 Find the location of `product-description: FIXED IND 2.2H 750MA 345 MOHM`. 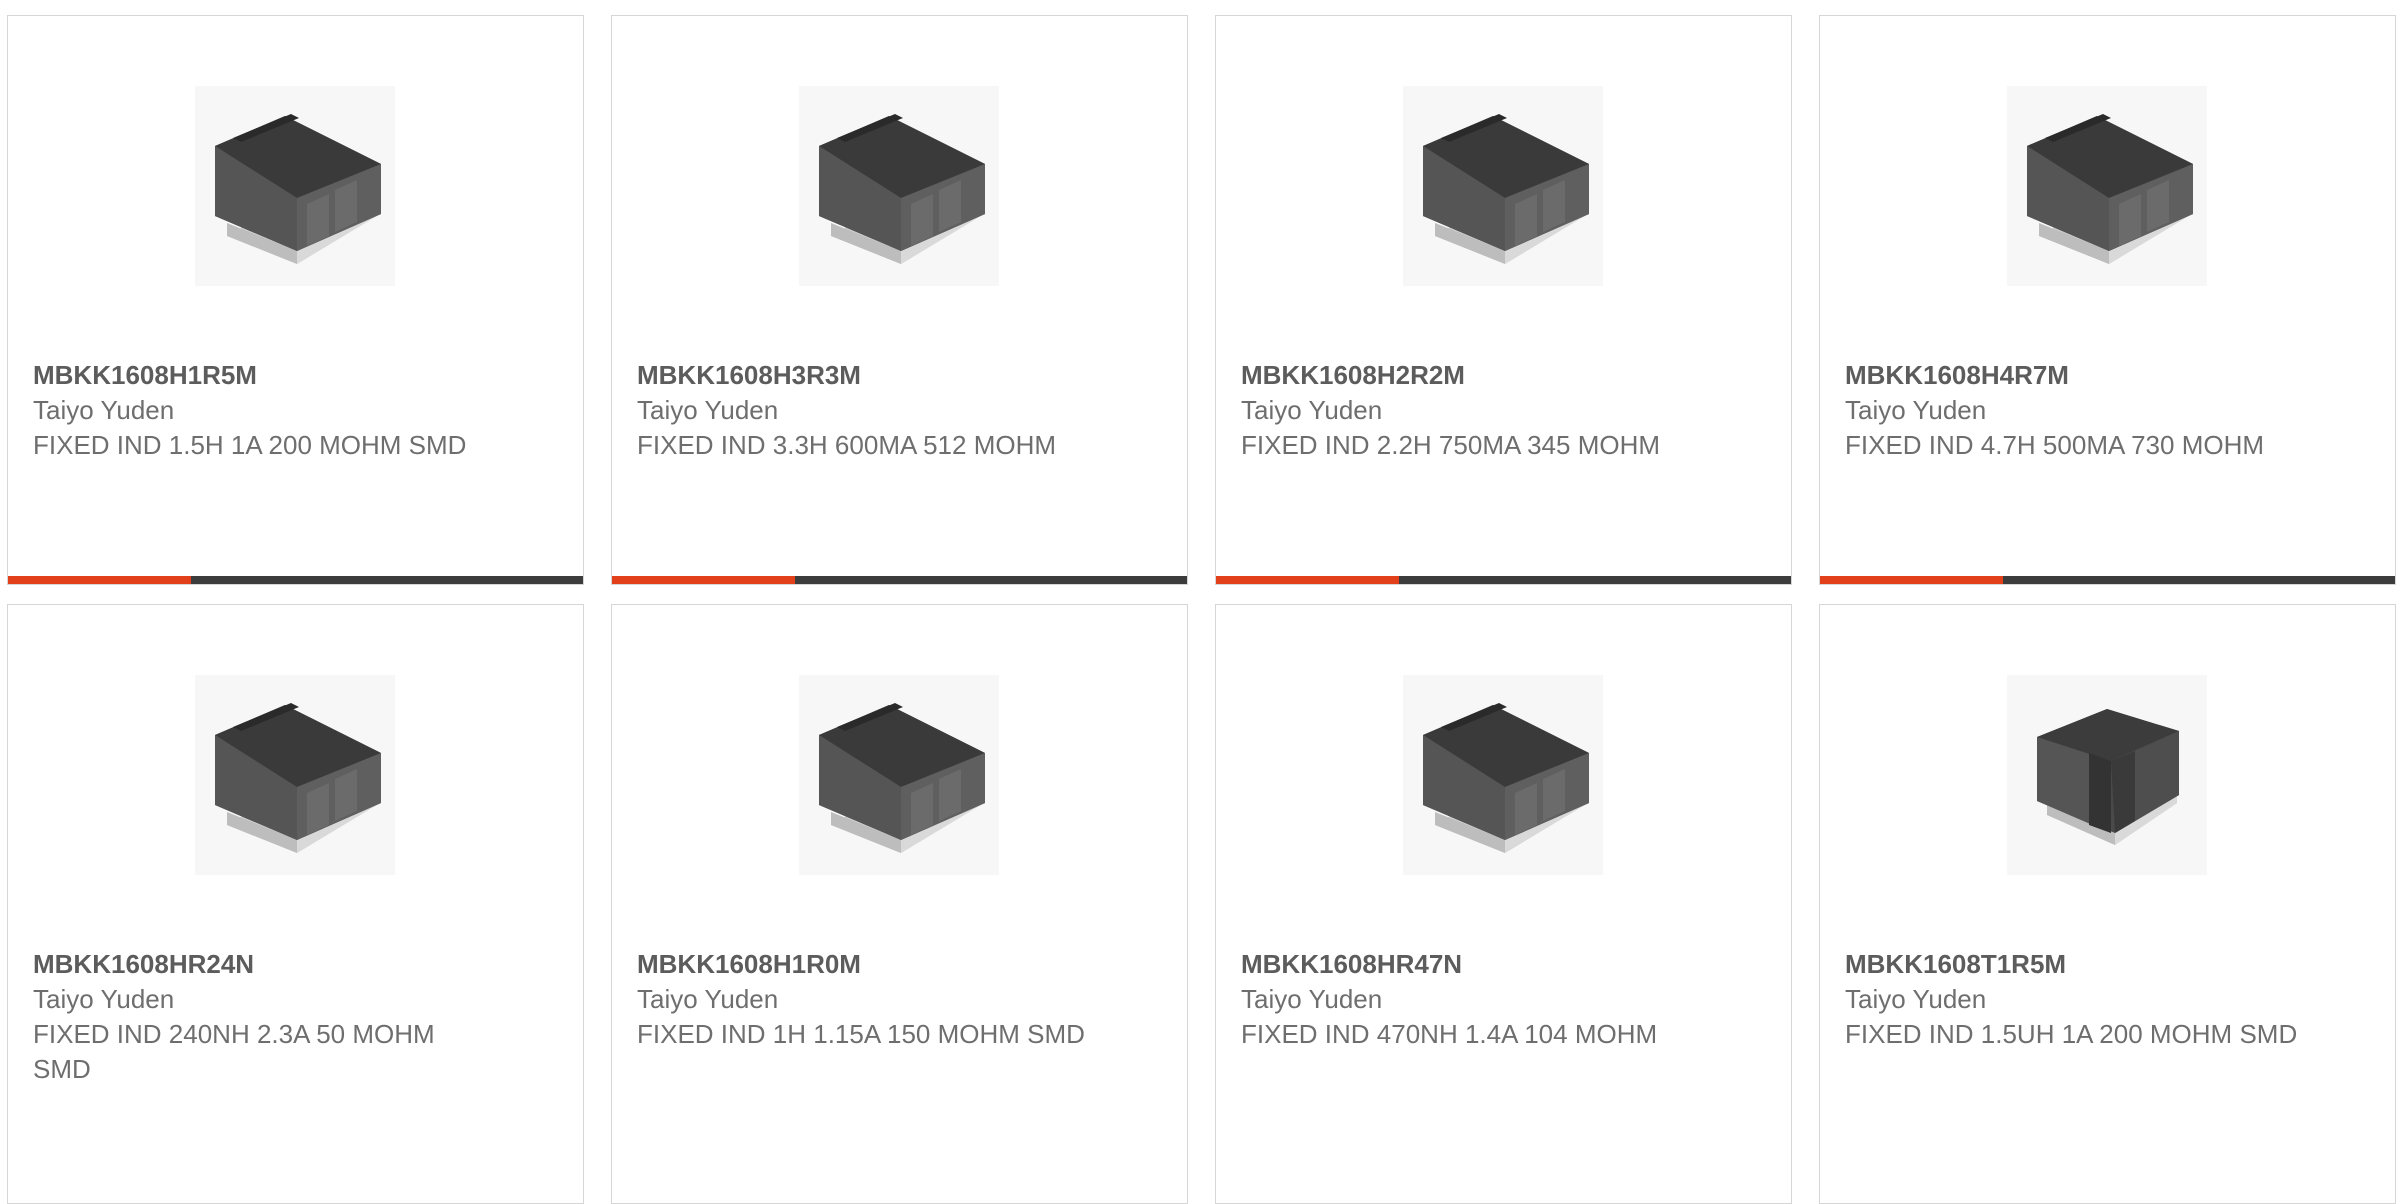

product-description: FIXED IND 2.2H 750MA 345 MOHM is located at coordinates (1451, 445).